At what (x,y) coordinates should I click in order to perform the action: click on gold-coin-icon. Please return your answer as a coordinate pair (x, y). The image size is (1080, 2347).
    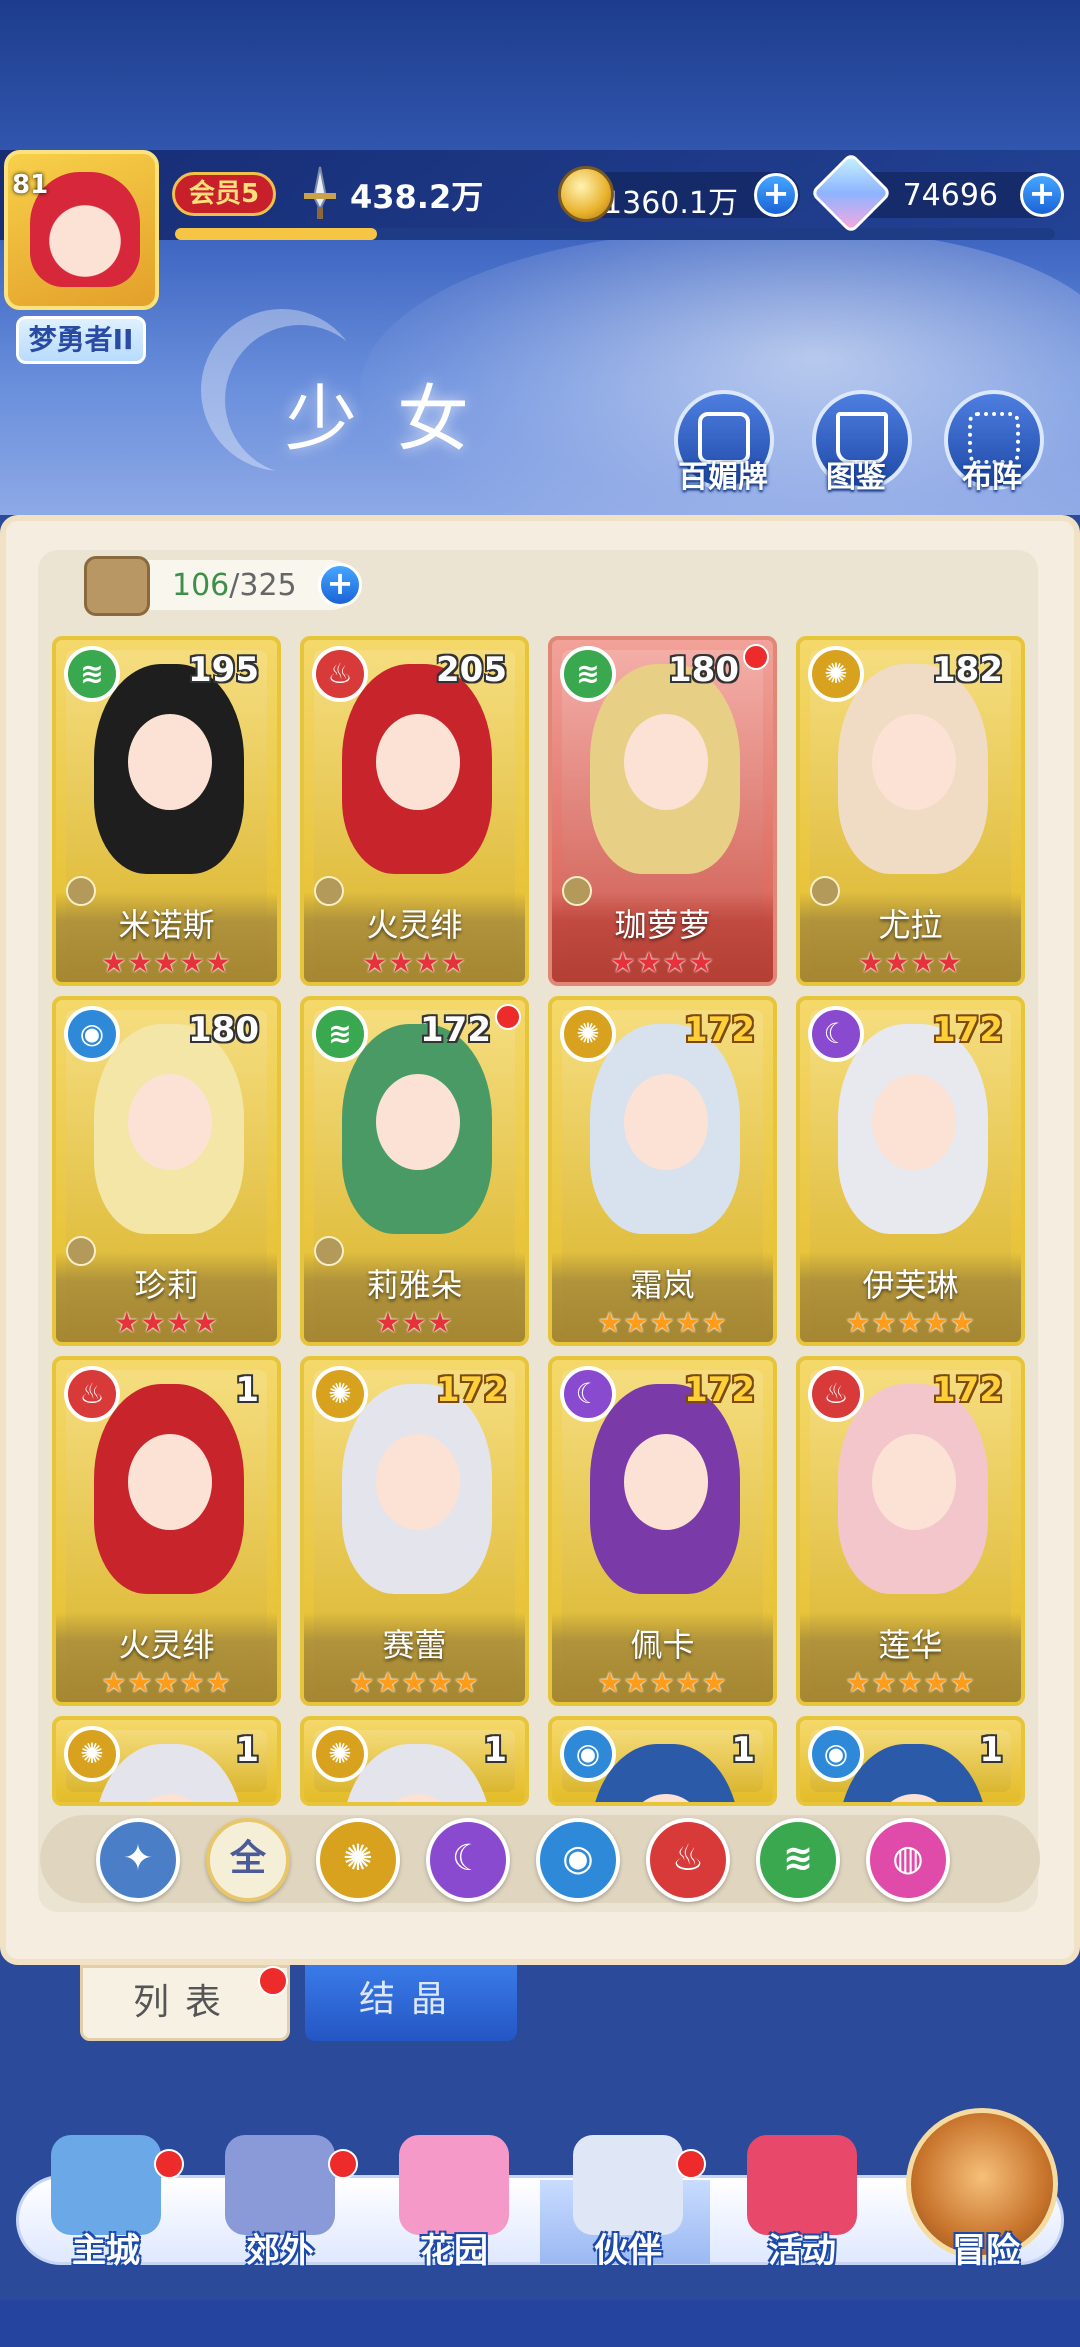
    Looking at the image, I should click on (586, 194).